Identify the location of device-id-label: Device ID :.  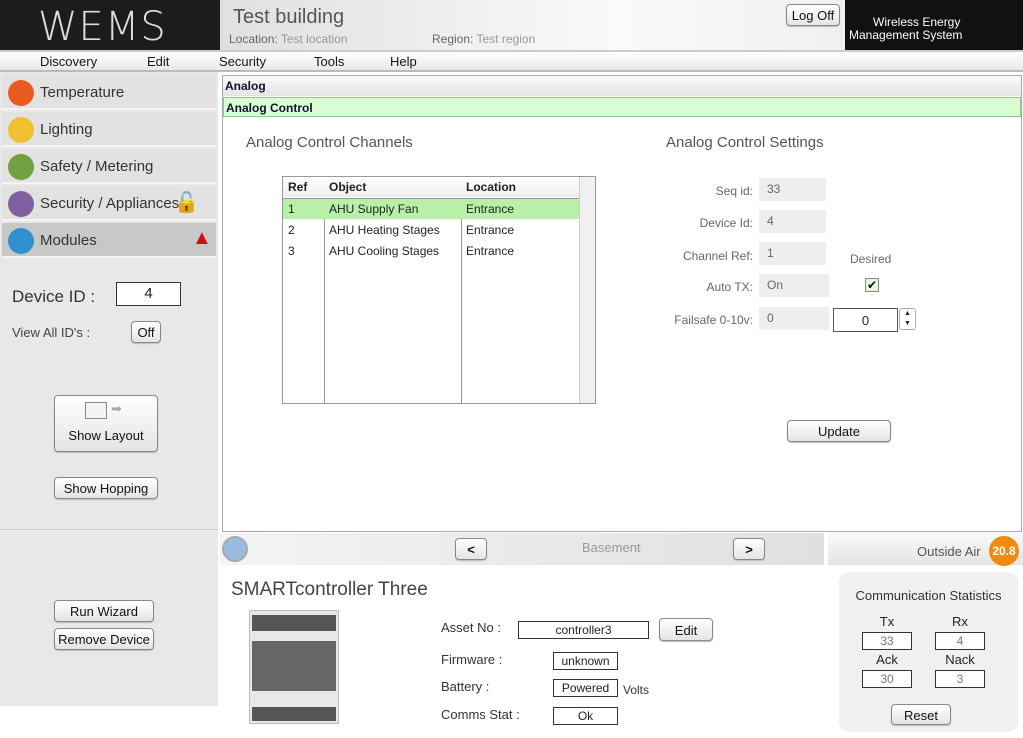
(54, 296).